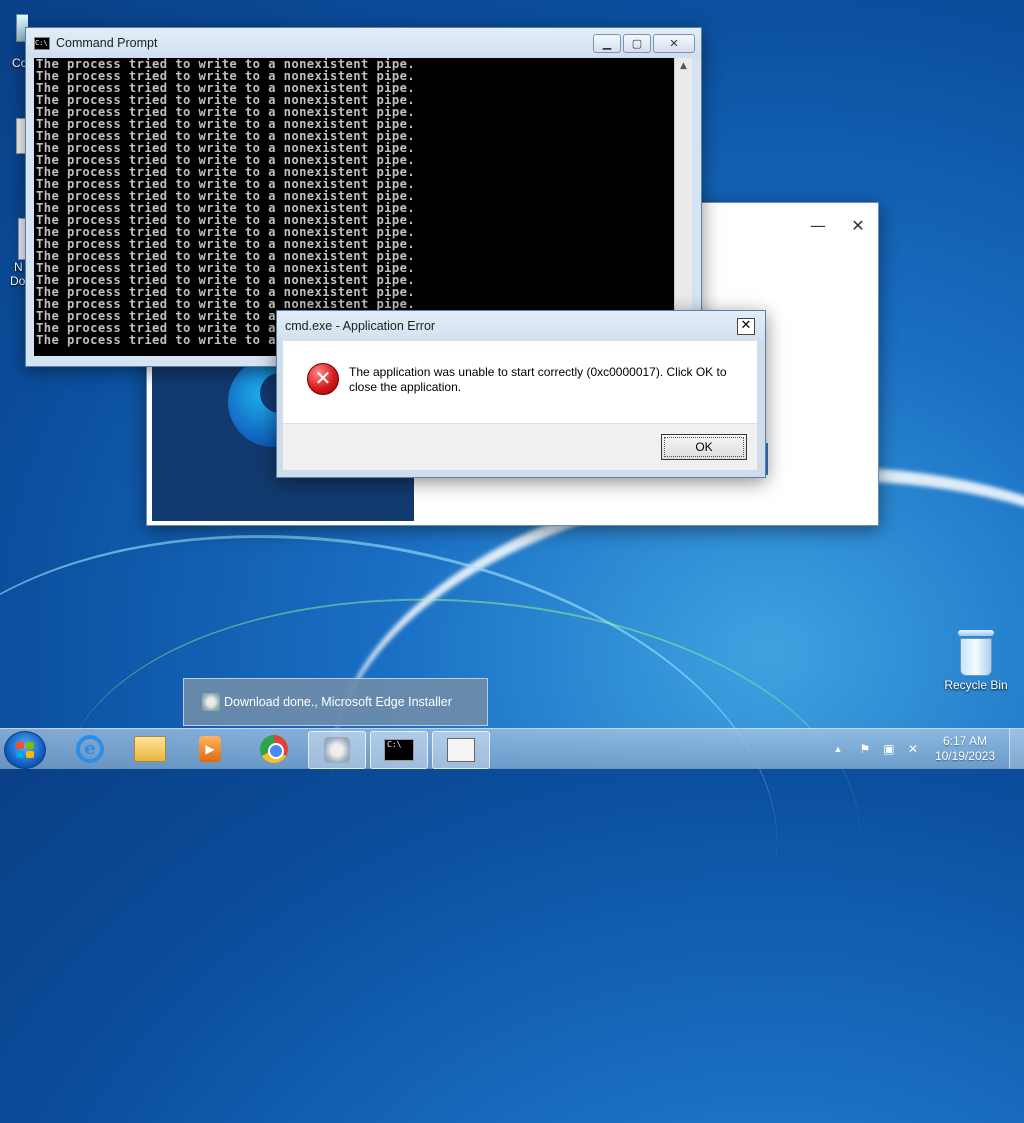 The height and width of the screenshot is (1123, 1024). I want to click on desktop-icon-computer: Co, so click(14, 42).